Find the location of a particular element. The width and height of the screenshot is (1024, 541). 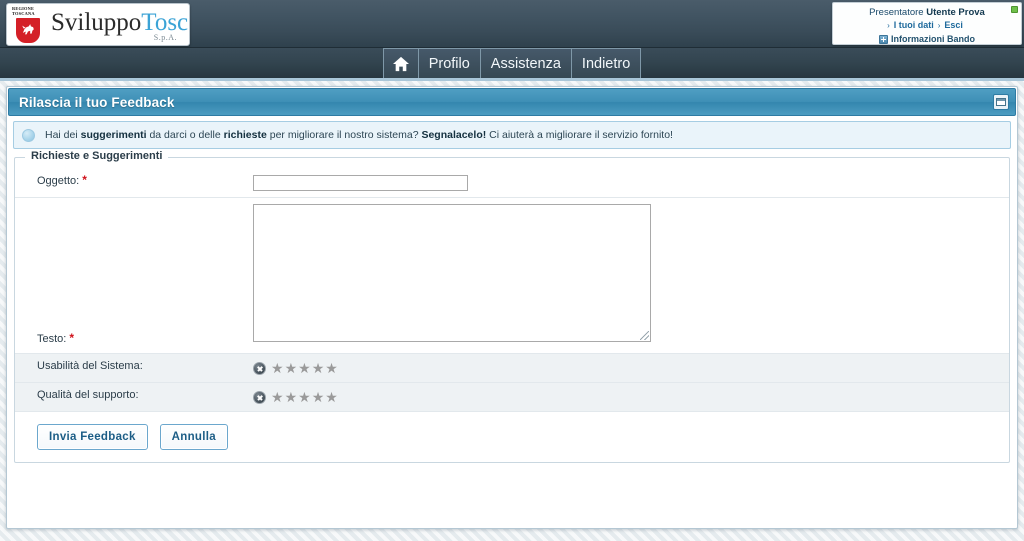

panel-title-bar: Rilascia il tuo Feedback is located at coordinates (512, 102).